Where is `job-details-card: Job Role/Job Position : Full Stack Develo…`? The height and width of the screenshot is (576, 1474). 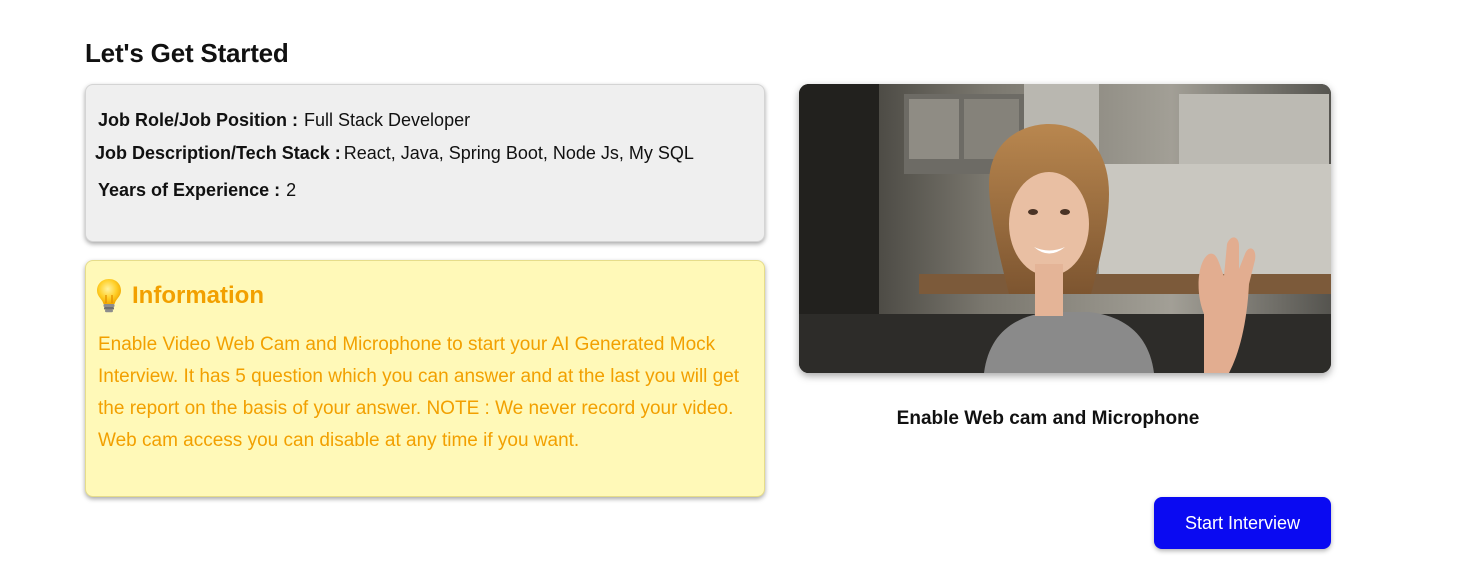
job-details-card: Job Role/Job Position : Full Stack Develo… is located at coordinates (425, 163).